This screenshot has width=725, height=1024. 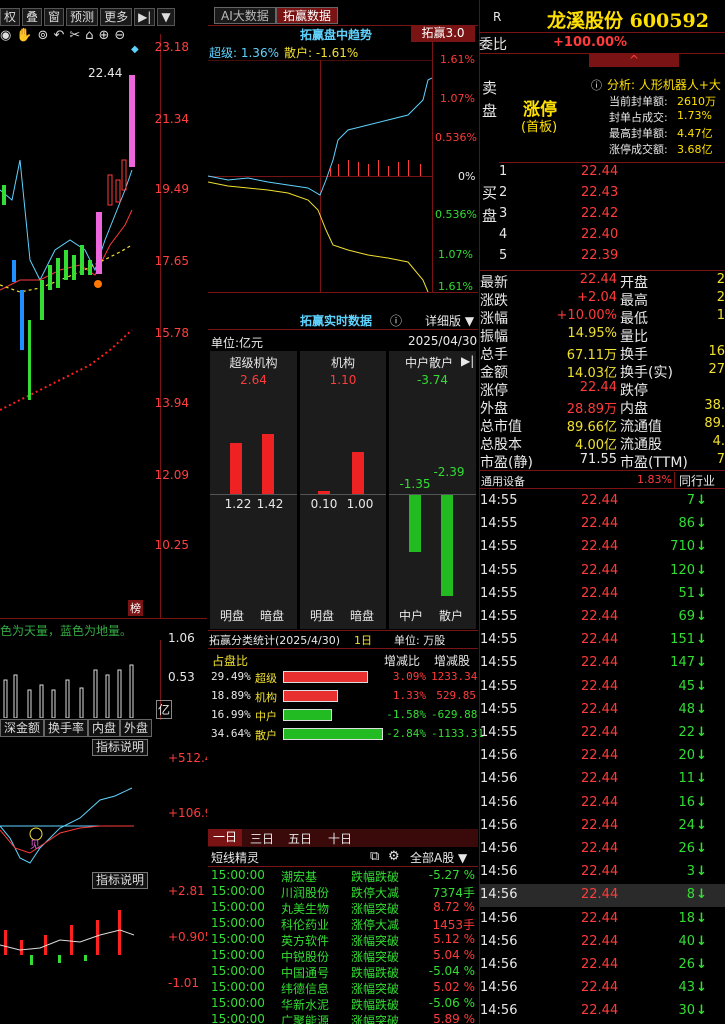 I want to click on list-item: 15:00:00 华新水泥 跌幅跌破 -5.06 %, so click(x=345, y=1004).